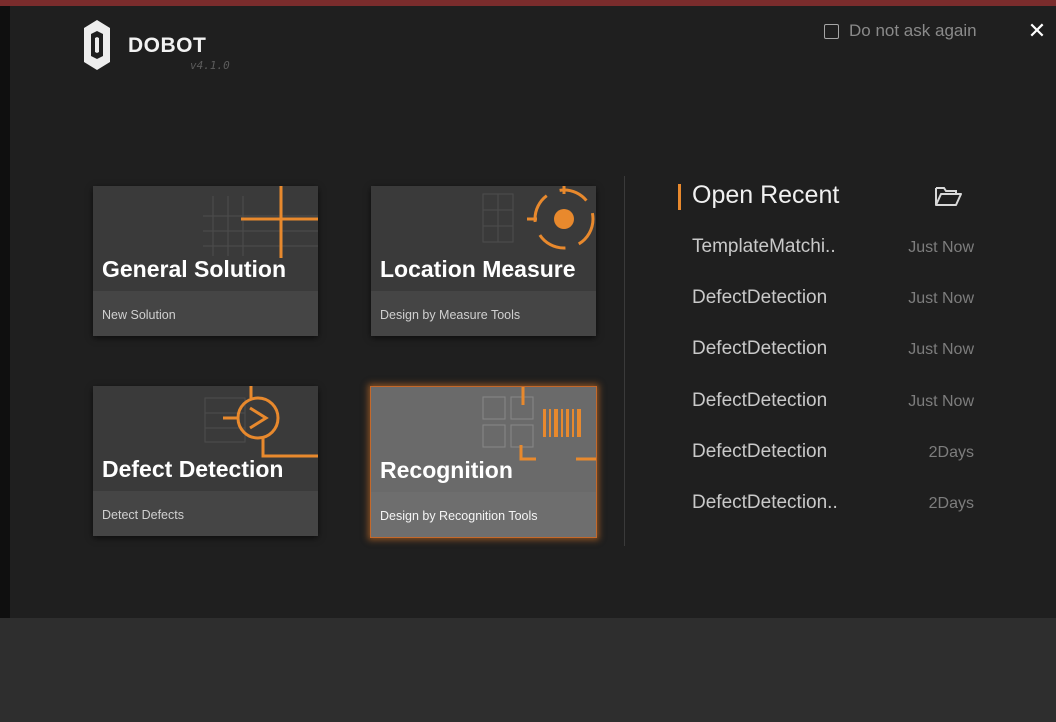 Image resolution: width=1056 pixels, height=722 pixels. What do you see at coordinates (624, 361) in the screenshot?
I see `section-divider` at bounding box center [624, 361].